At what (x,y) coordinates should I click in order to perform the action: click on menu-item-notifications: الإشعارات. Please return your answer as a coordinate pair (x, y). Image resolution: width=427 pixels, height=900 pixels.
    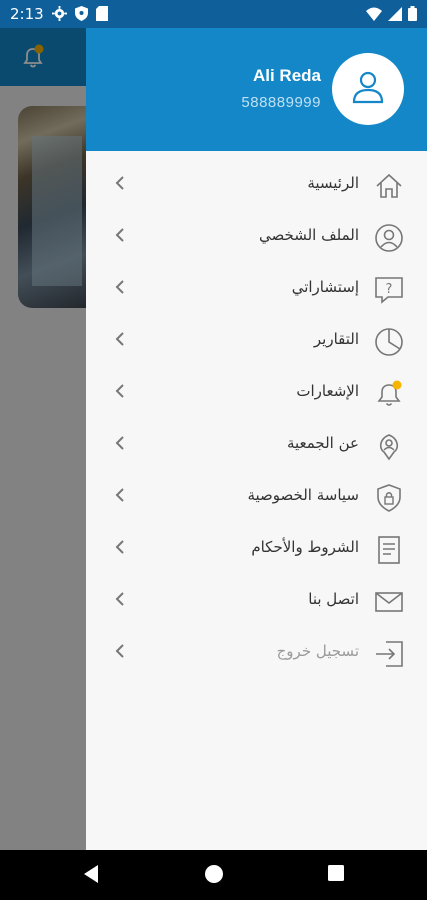
    Looking at the image, I should click on (256, 394).